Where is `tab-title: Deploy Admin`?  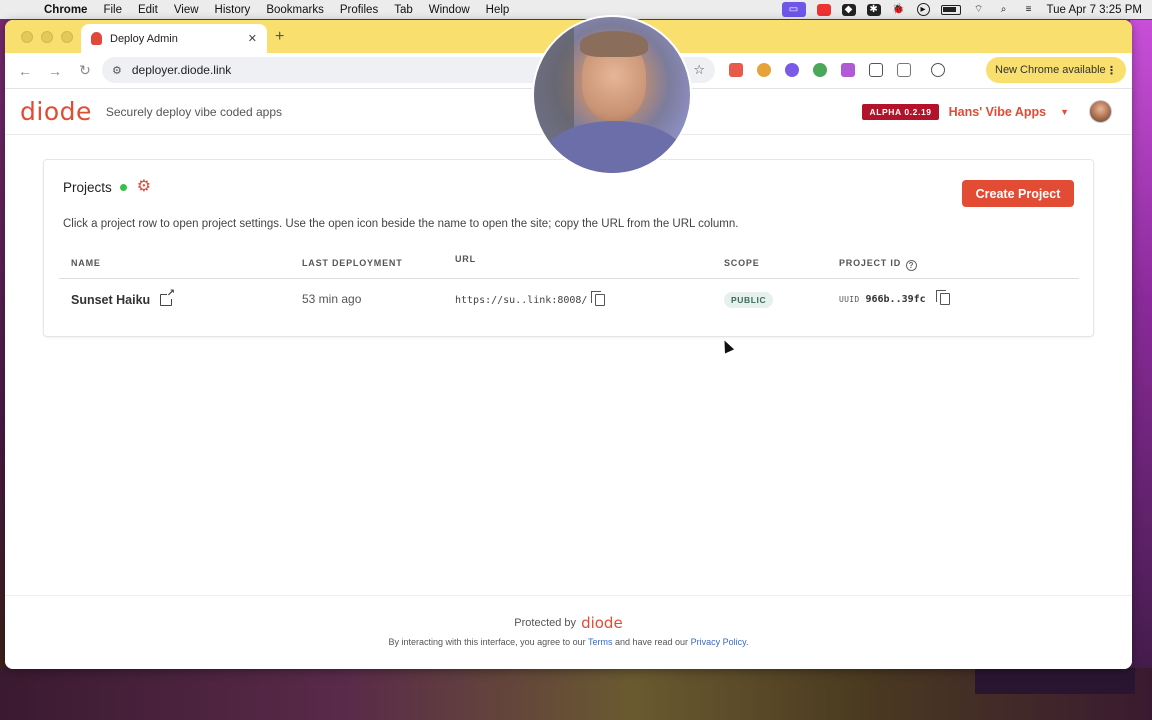
tab-title: Deploy Admin is located at coordinates (144, 38).